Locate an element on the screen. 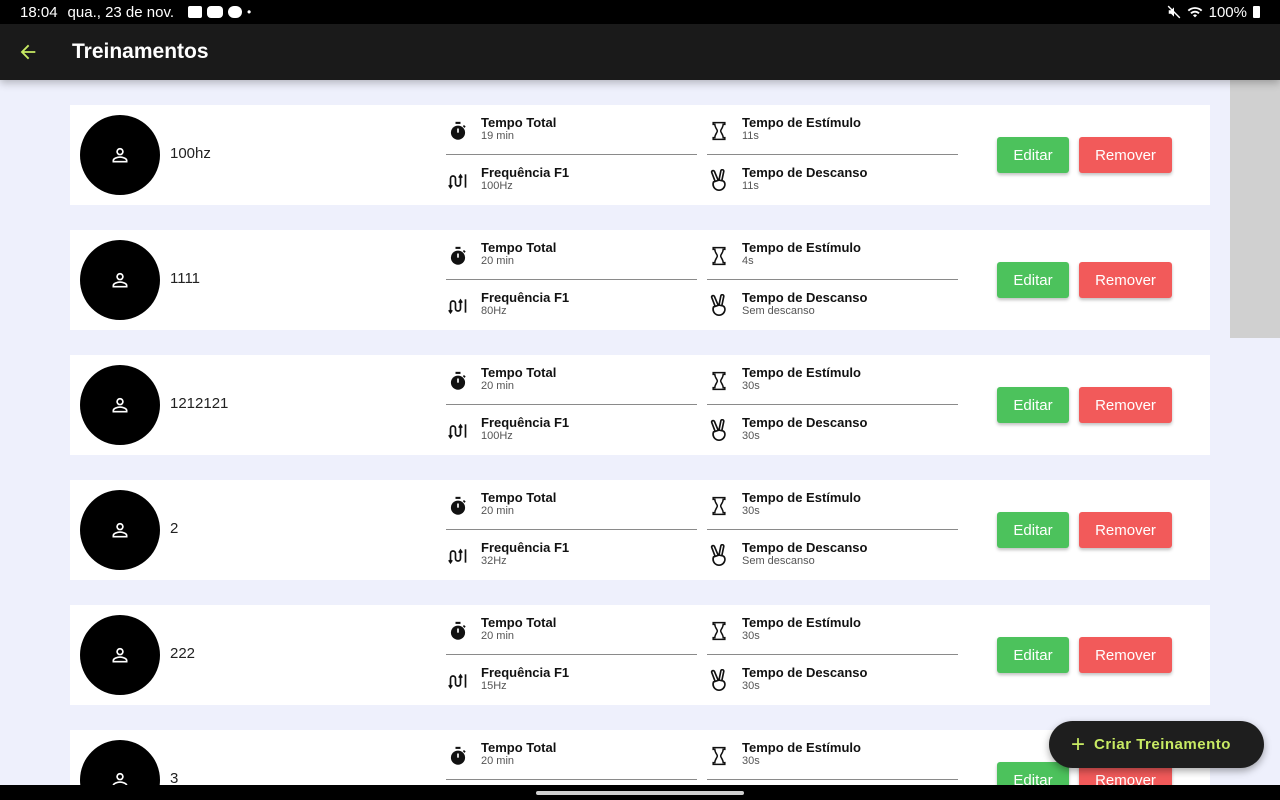 The height and width of the screenshot is (800, 1280). create-training-button: + Criar Treinamento is located at coordinates (1156, 744).